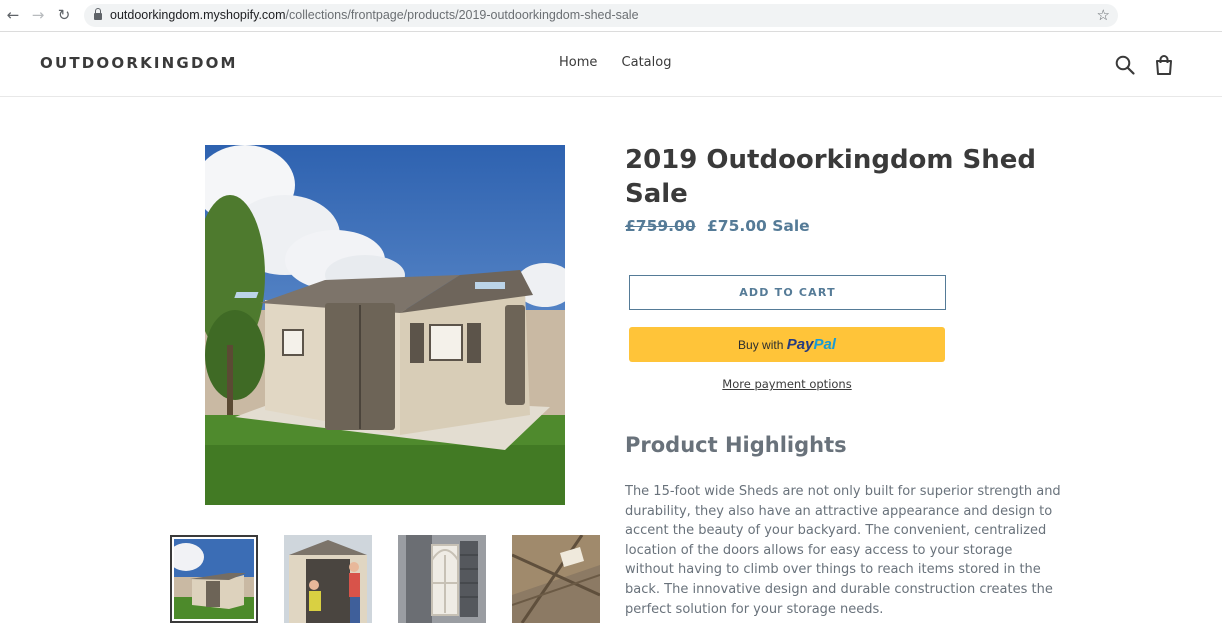 The image size is (1222, 626). I want to click on paypal-button: Buy with PayPal, so click(787, 344).